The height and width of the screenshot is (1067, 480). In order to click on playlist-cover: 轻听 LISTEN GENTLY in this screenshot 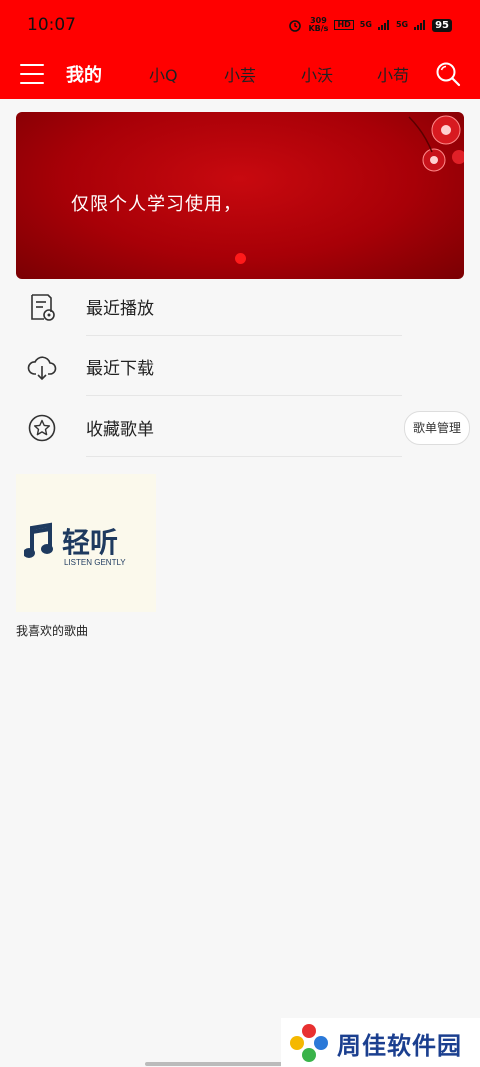, I will do `click(86, 543)`.